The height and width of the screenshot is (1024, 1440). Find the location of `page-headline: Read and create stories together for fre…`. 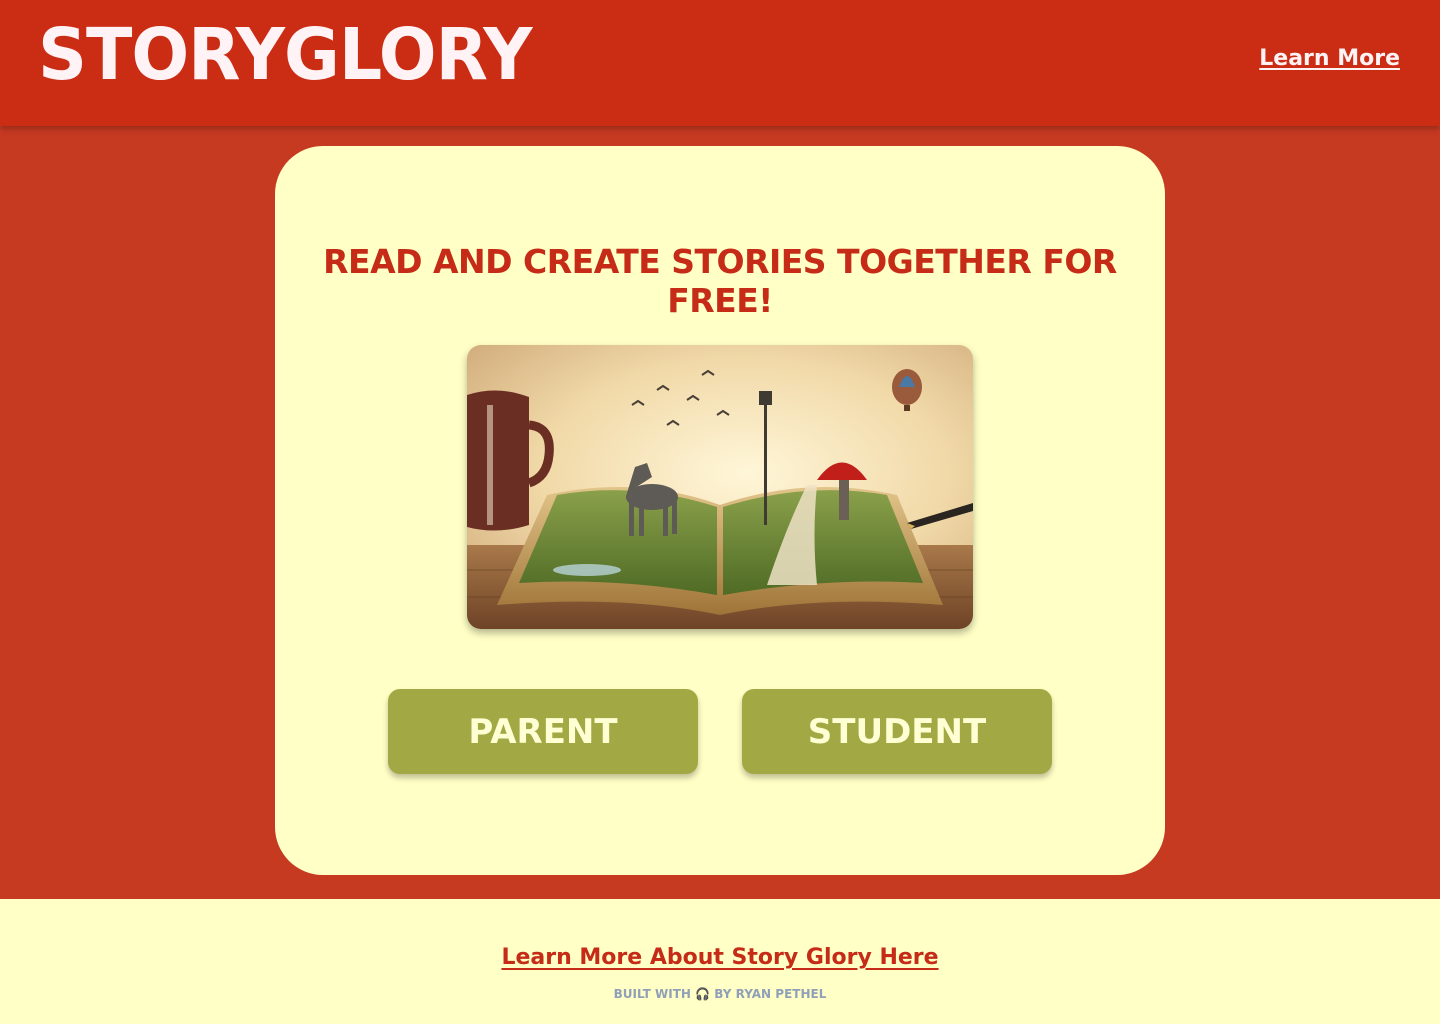

page-headline: Read and create stories together for fre… is located at coordinates (720, 281).